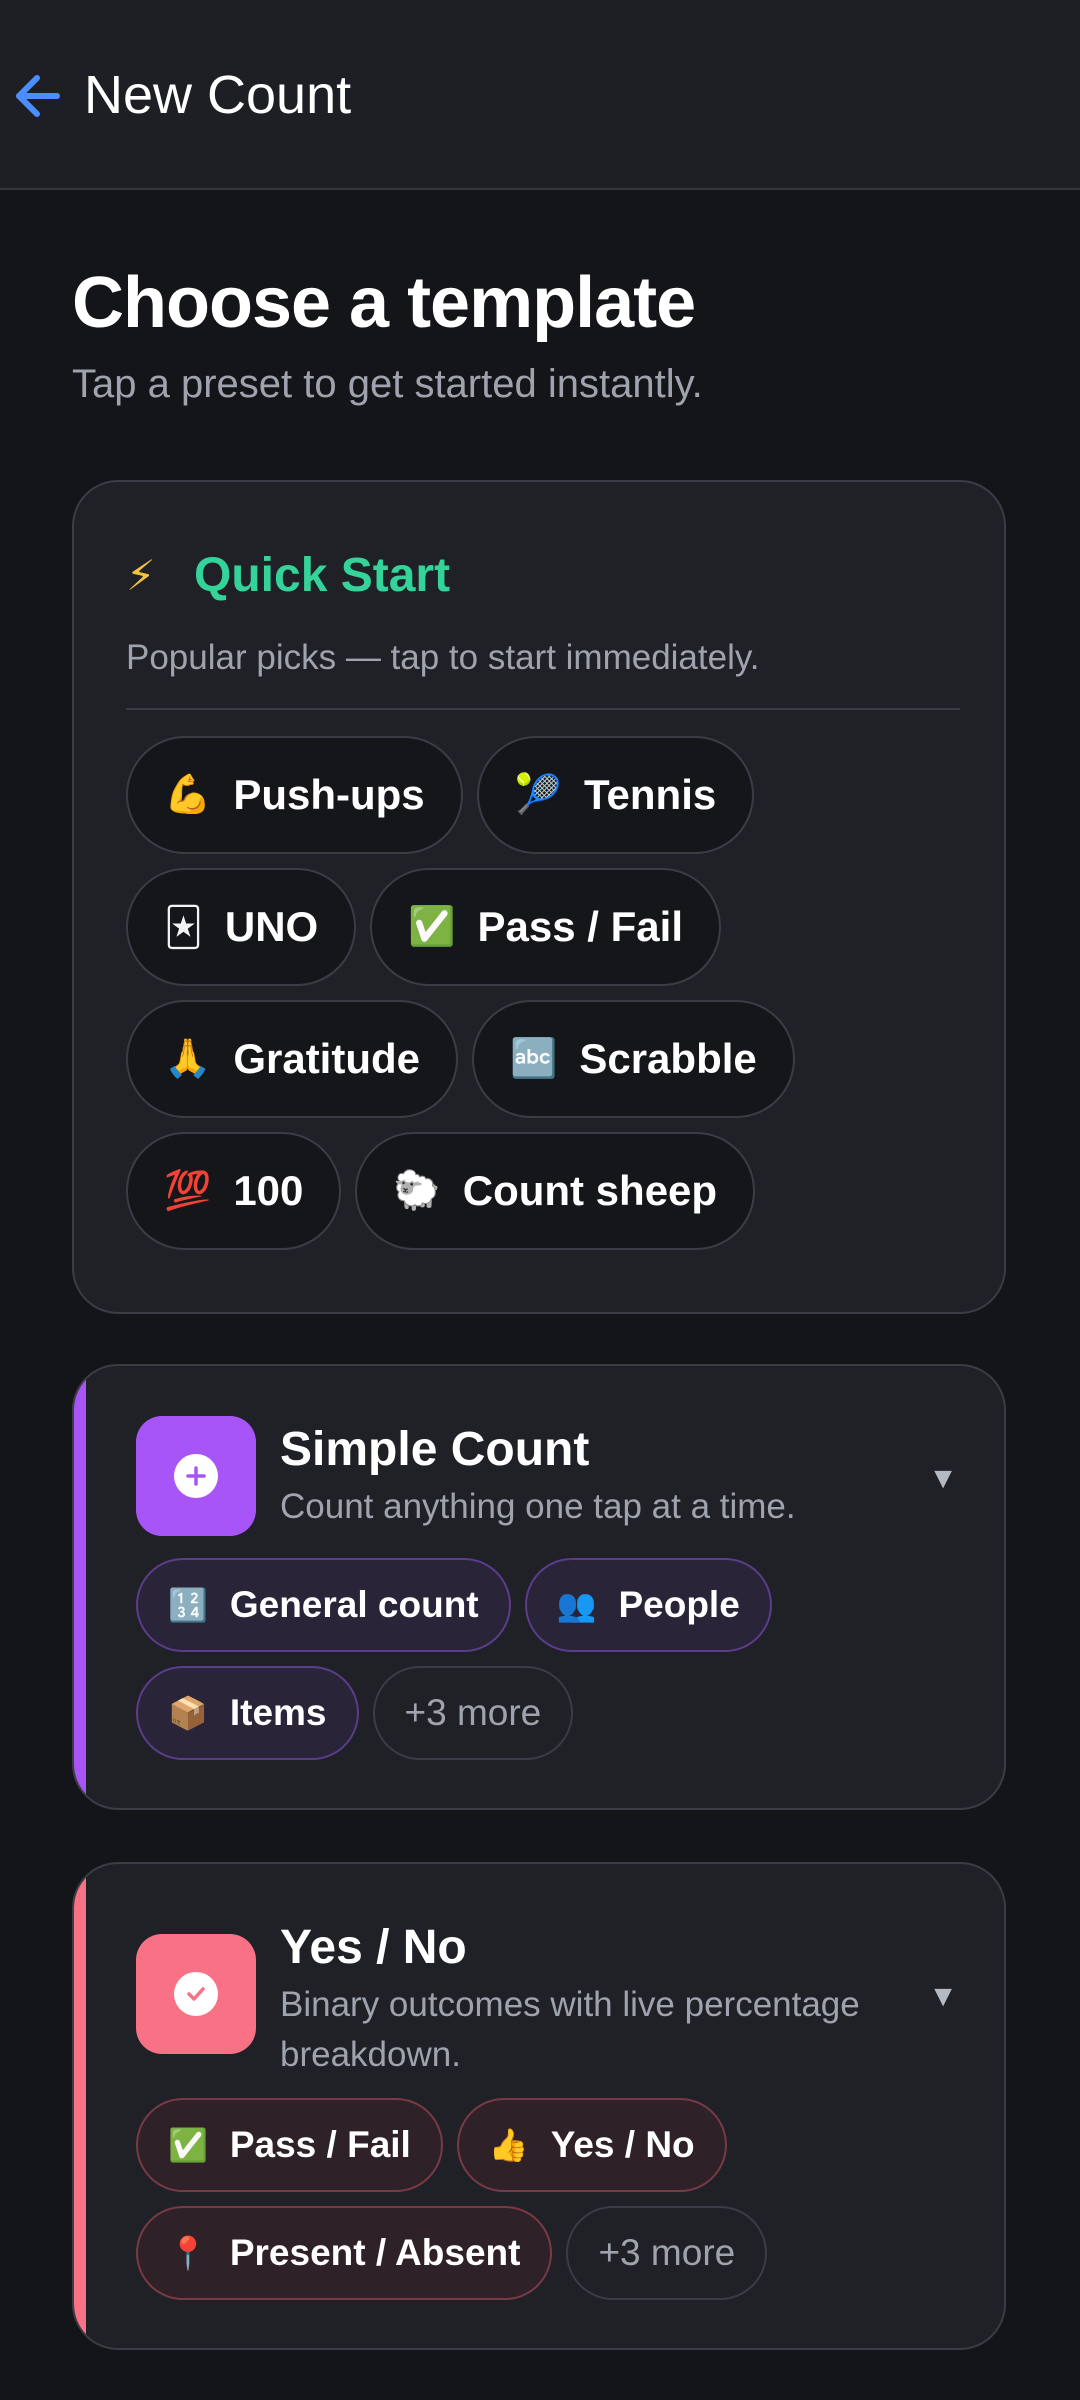 This screenshot has height=2400, width=1080. What do you see at coordinates (417, 1191) in the screenshot?
I see `sheep-icon: 🐑` at bounding box center [417, 1191].